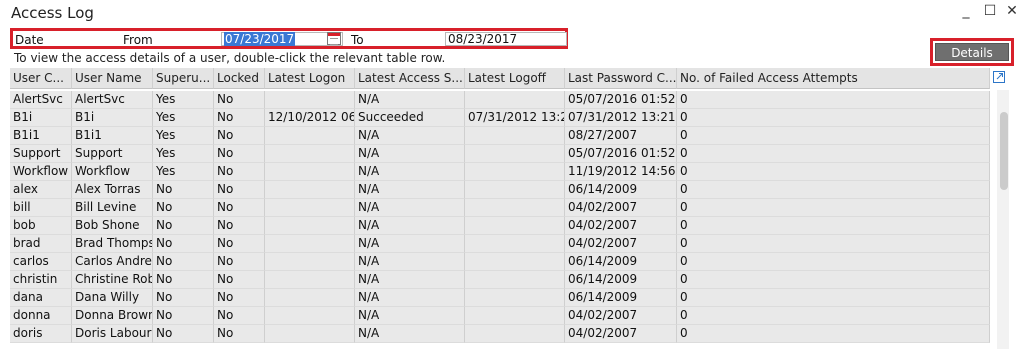 Image resolution: width=1024 pixels, height=349 pixels. I want to click on cell-user-name: Bill Levine, so click(112, 208).